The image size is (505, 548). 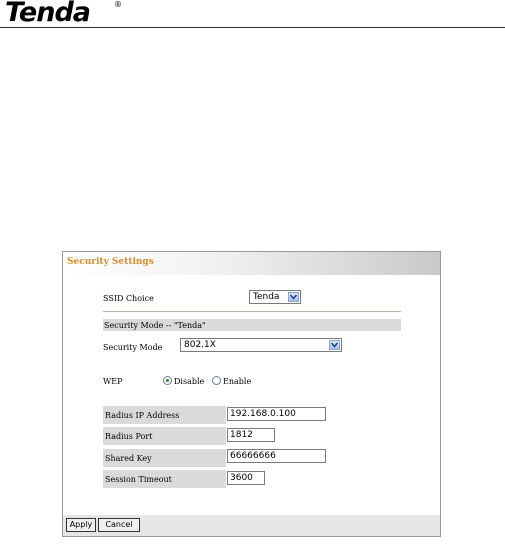 What do you see at coordinates (237, 381) in the screenshot?
I see `wep-enable-label: Enable` at bounding box center [237, 381].